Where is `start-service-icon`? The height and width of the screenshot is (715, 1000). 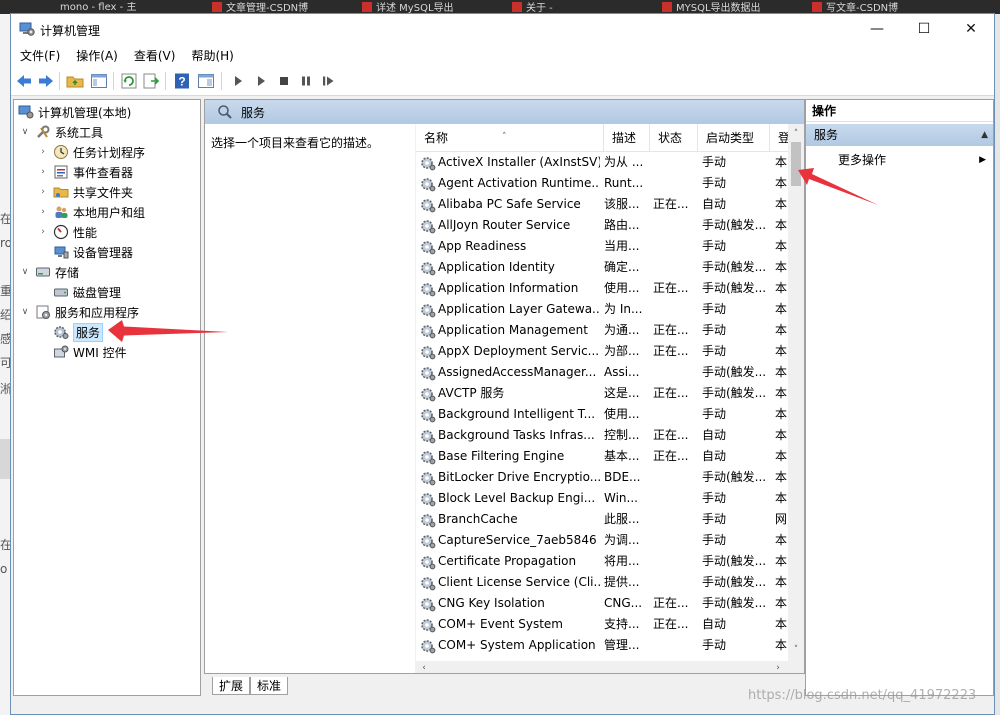 start-service-icon is located at coordinates (238, 81).